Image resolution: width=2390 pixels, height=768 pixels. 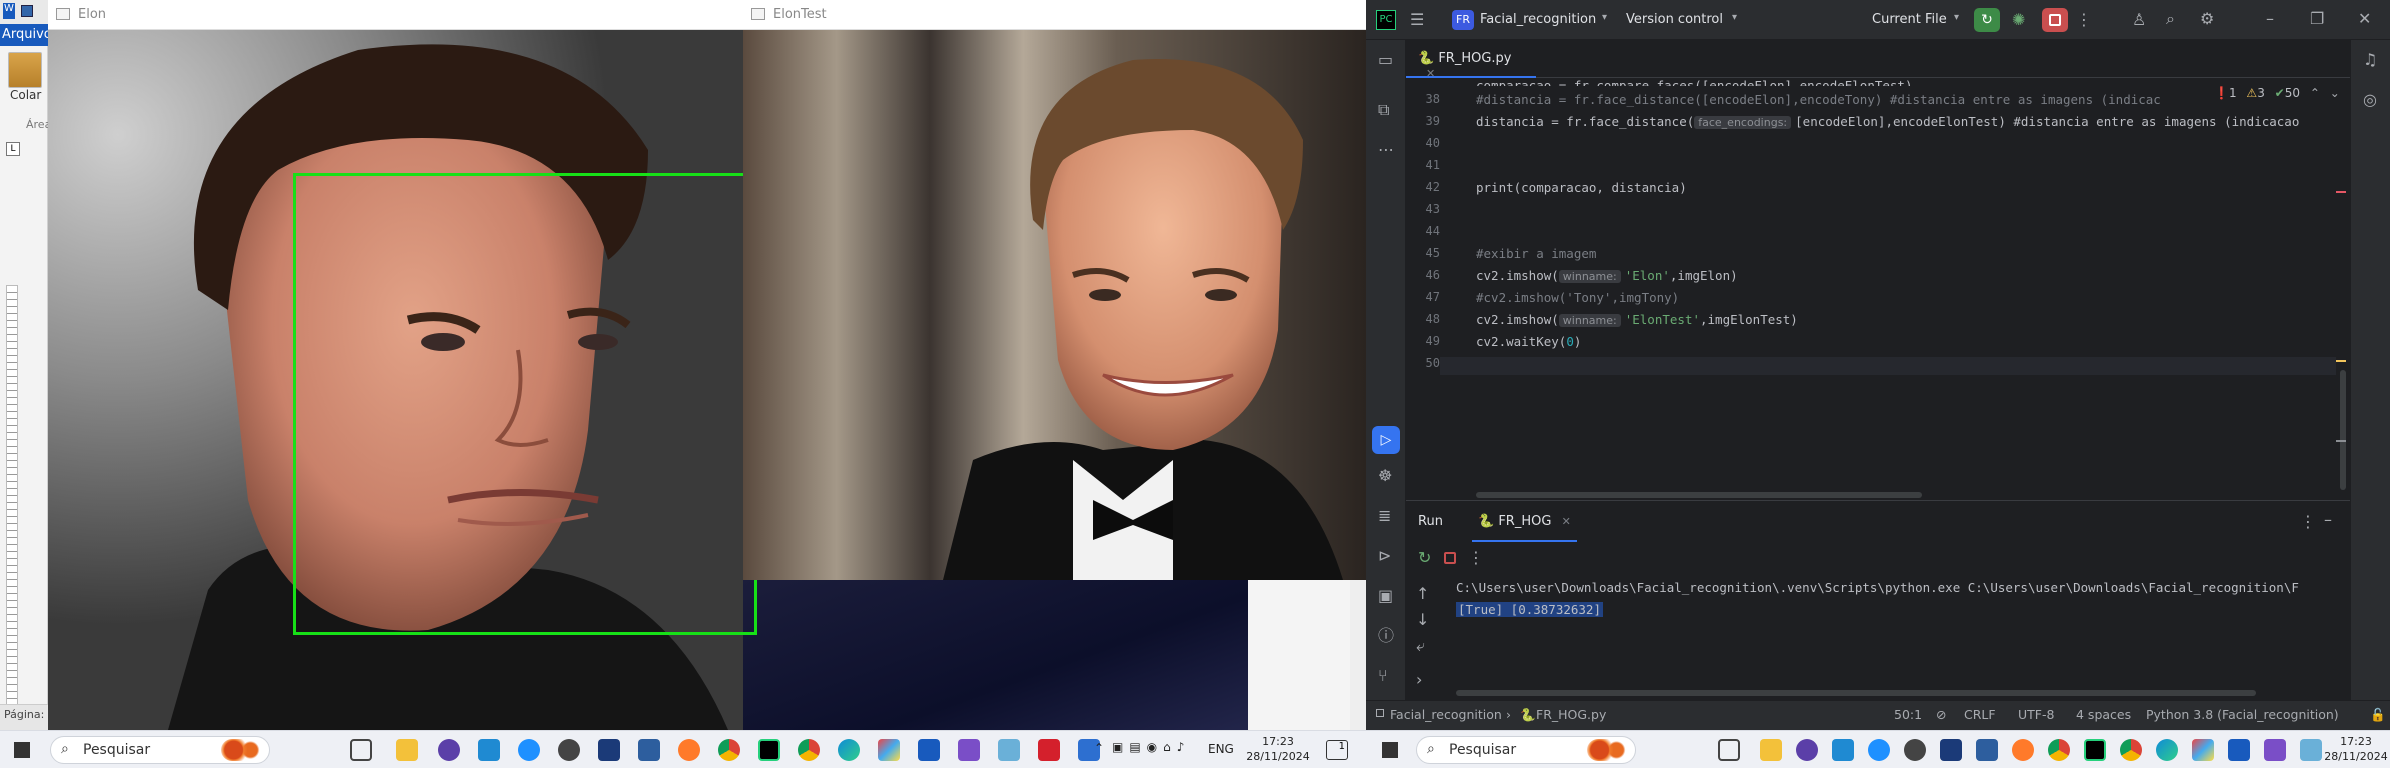 I want to click on line-number: 43, so click(x=1423, y=209).